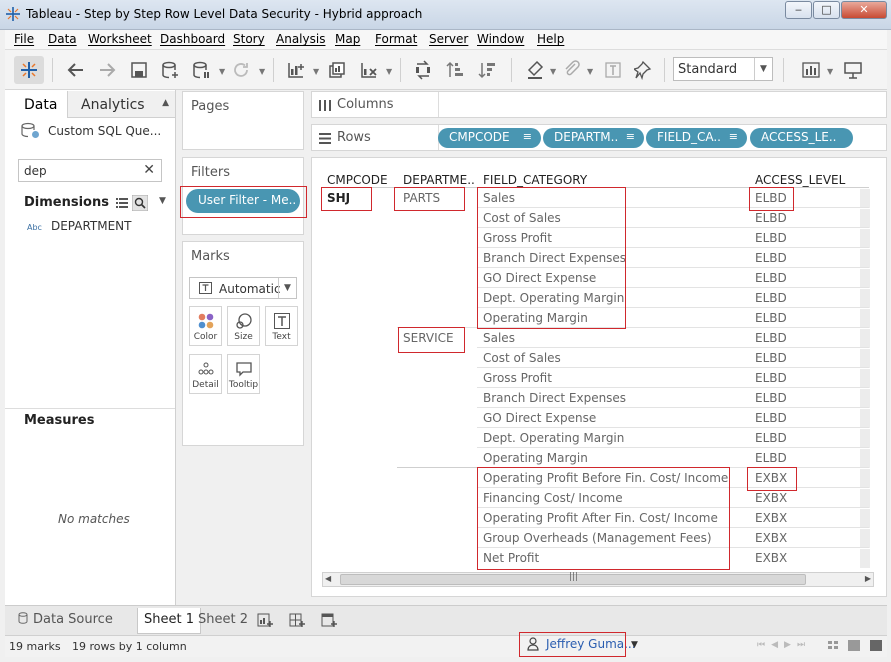 This screenshot has width=891, height=662. Describe the element at coordinates (634, 645) in the screenshot. I see `user-menu-chevron-icon: ▼` at that location.